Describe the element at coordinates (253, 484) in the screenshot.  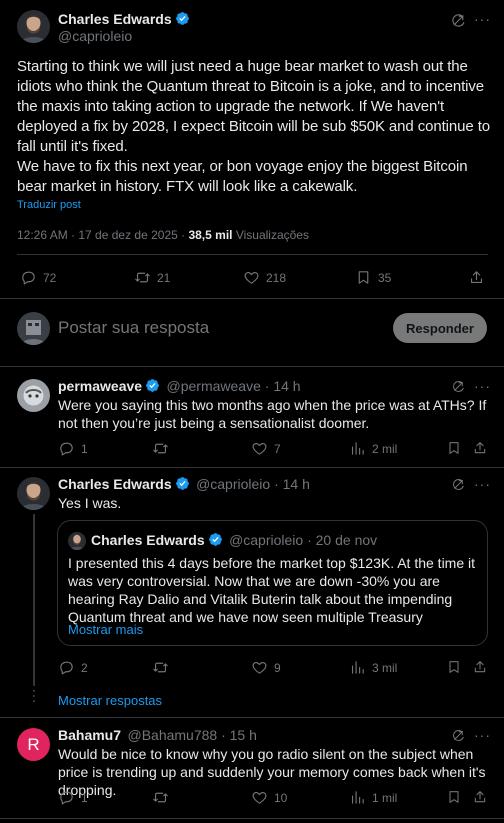
I see `author-handle: @caprioleio · 14 h` at that location.